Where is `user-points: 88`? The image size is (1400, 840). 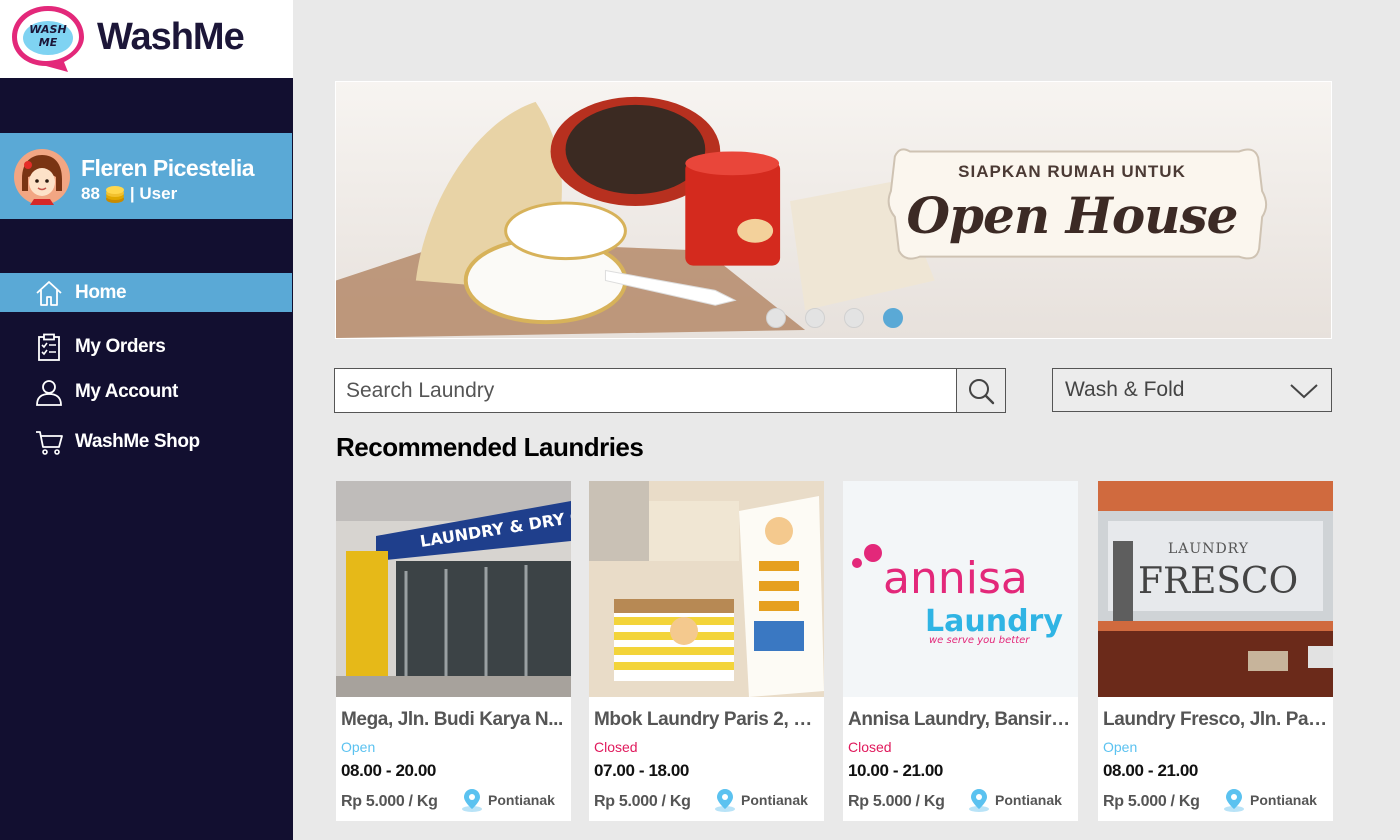
user-points: 88 is located at coordinates (90, 193).